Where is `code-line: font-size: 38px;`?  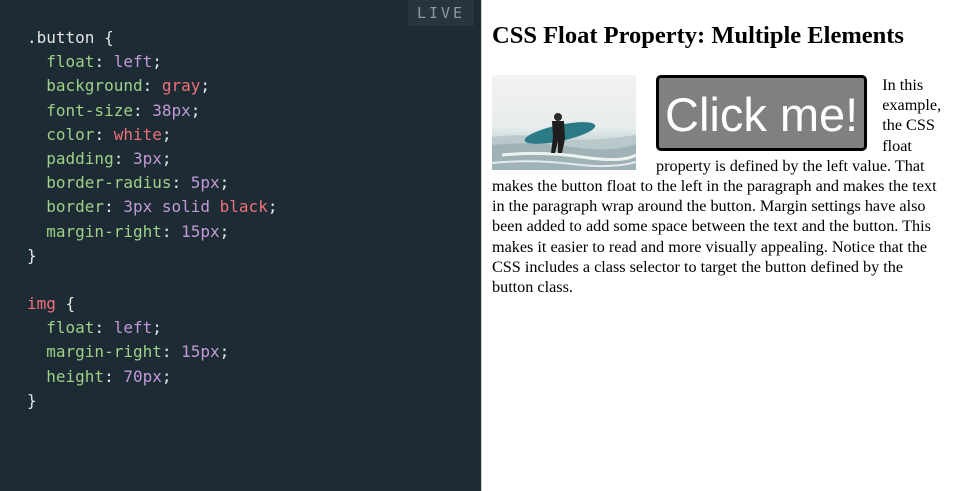 code-line: font-size: 38px; is located at coordinates (152, 111).